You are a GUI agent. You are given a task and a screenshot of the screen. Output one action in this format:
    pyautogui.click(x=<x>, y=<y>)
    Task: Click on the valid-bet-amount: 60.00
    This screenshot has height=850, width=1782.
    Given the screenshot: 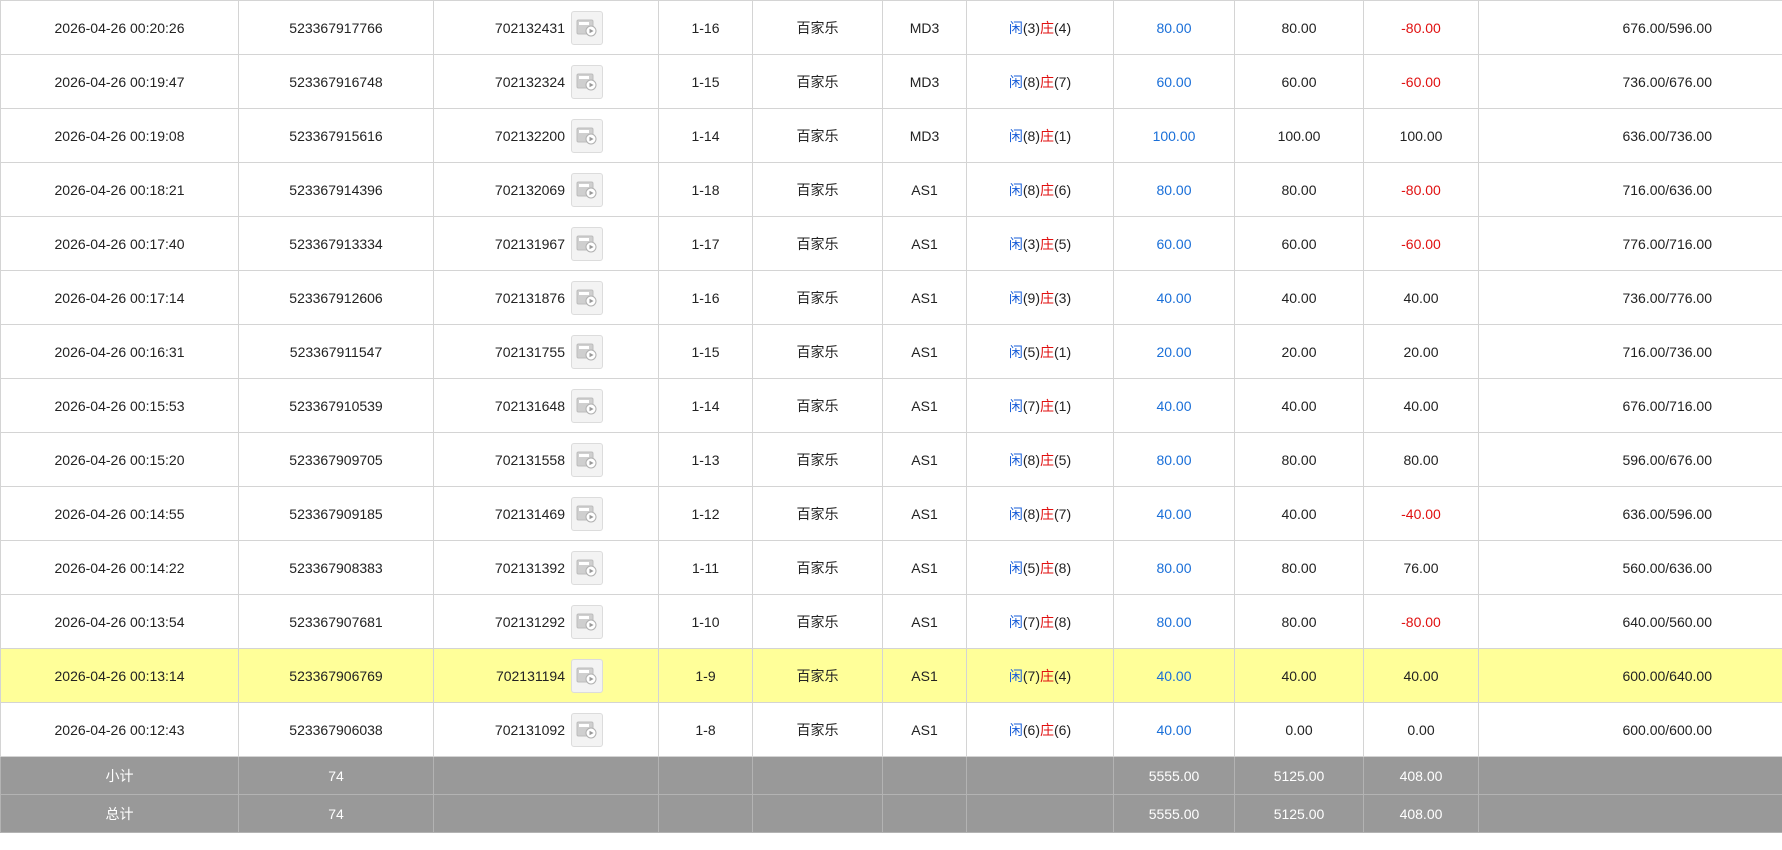 What is the action you would take?
    pyautogui.click(x=1299, y=243)
    